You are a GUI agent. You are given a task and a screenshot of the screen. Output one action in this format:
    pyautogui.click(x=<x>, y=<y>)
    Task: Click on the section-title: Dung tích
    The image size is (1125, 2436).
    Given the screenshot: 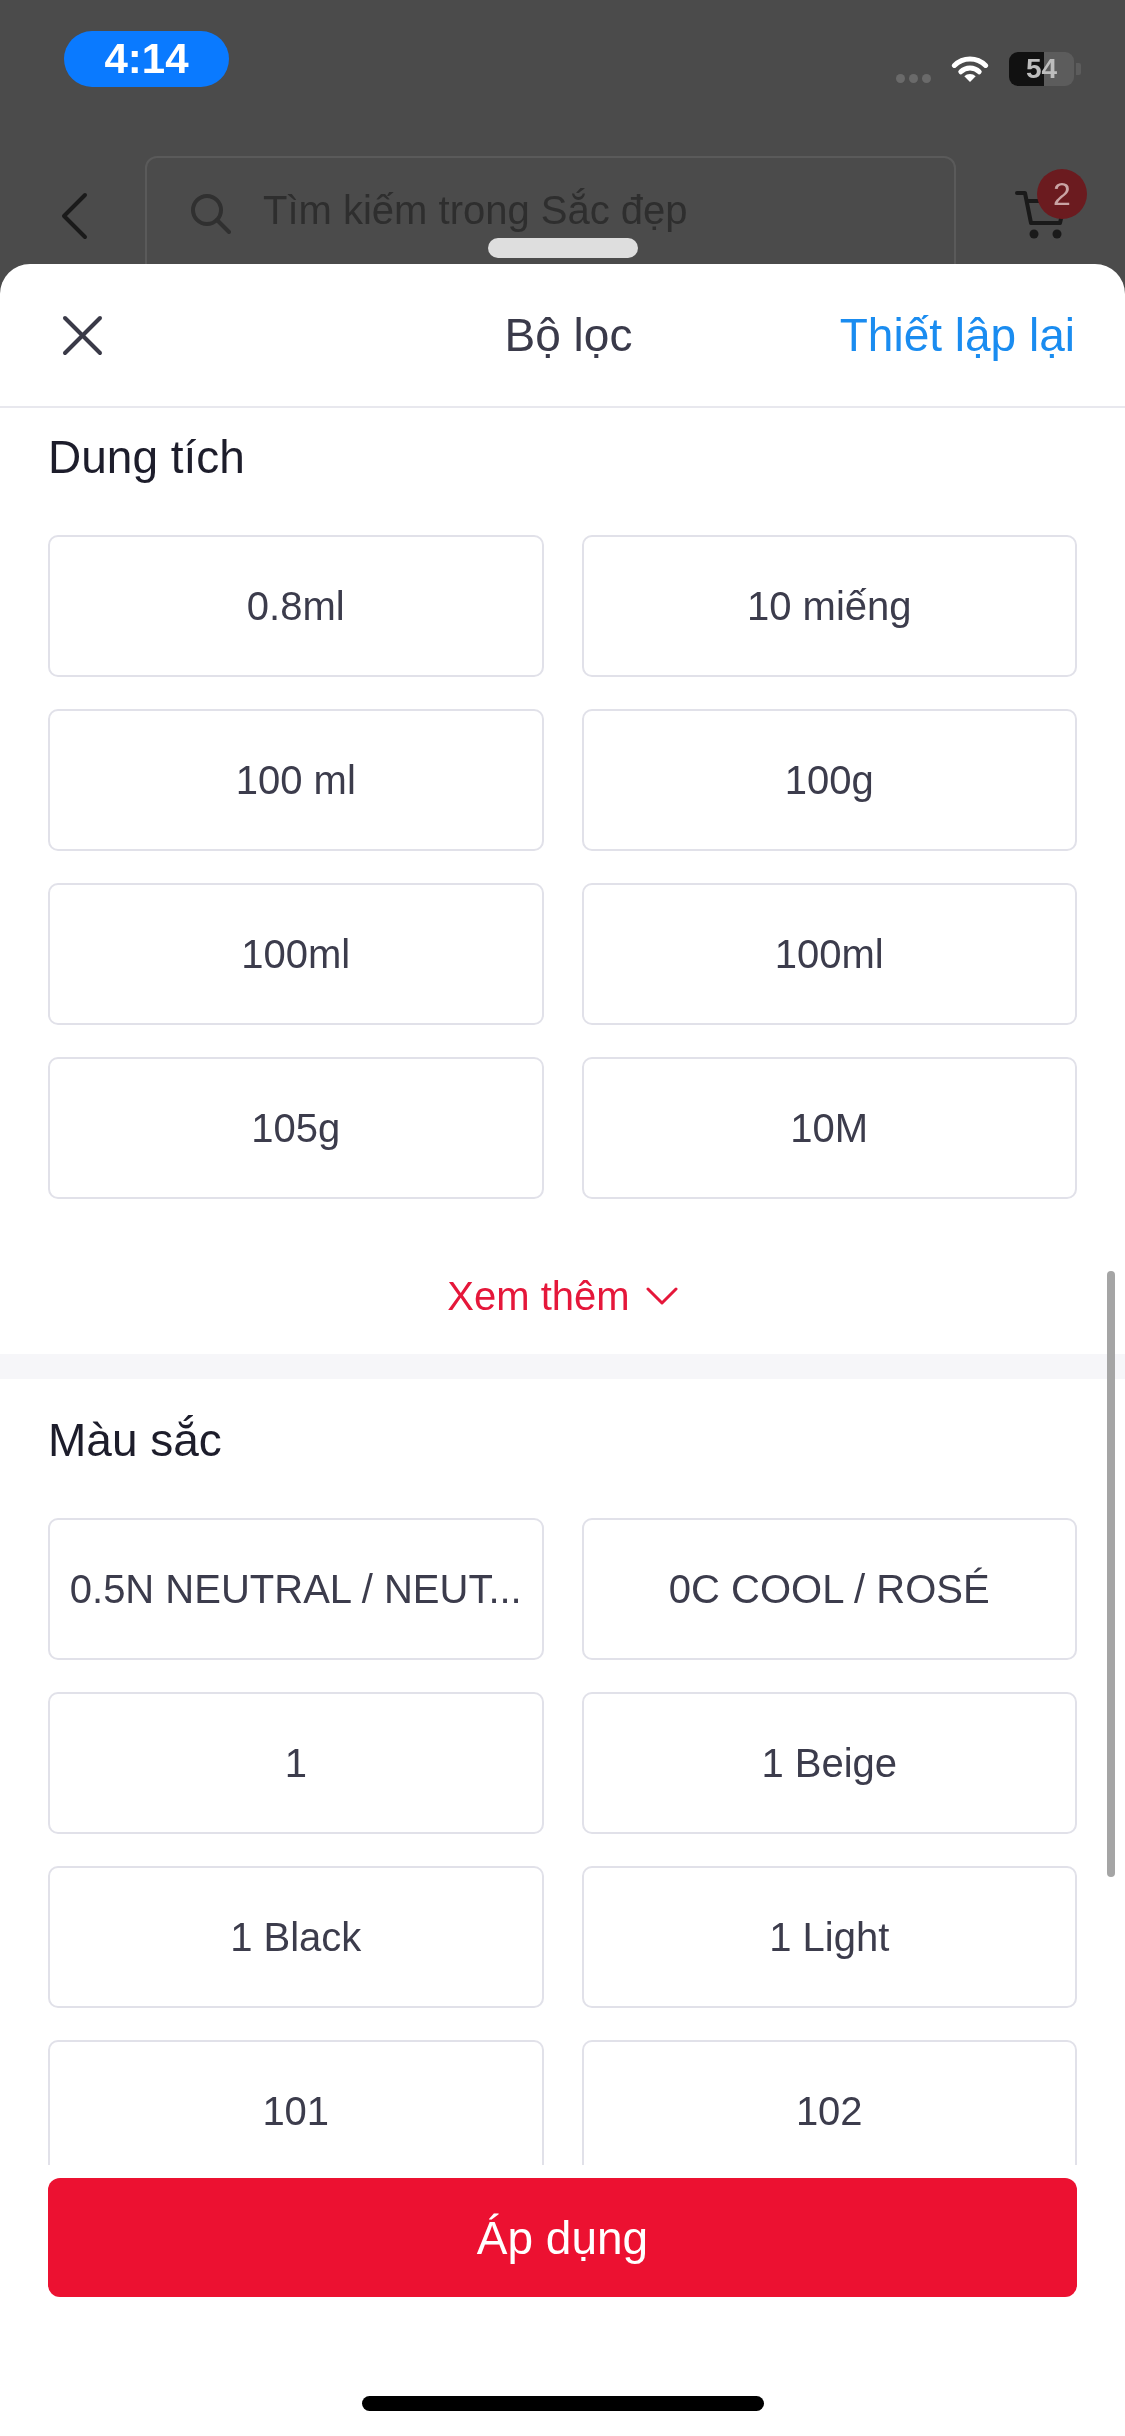 What is the action you would take?
    pyautogui.click(x=146, y=457)
    